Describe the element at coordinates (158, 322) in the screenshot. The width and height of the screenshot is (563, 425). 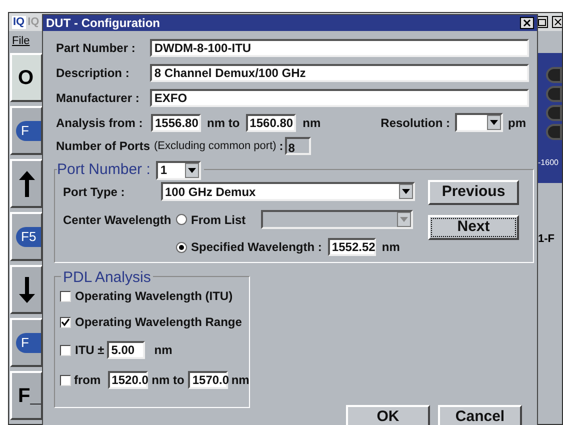
I see `option-label: Operating Wavelength Range` at that location.